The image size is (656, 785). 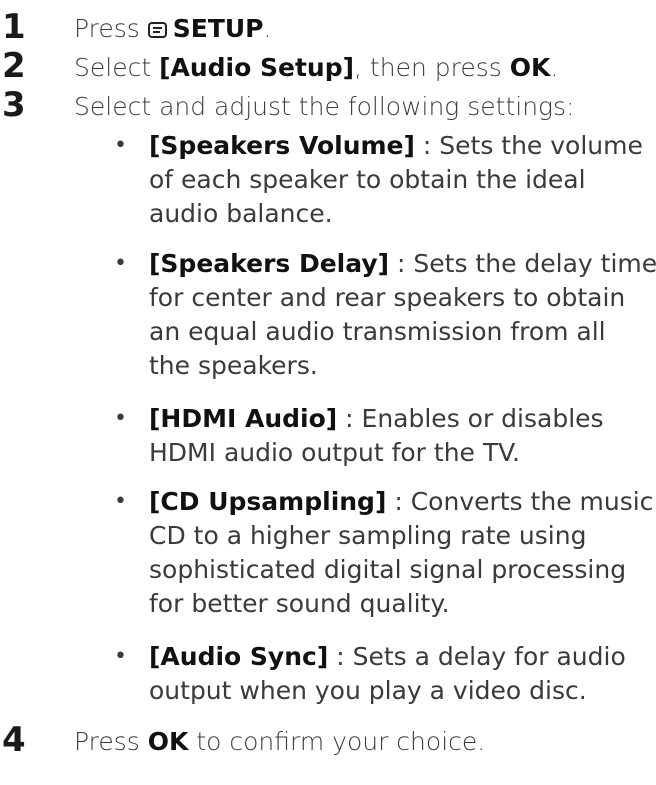 What do you see at coordinates (388, 569) in the screenshot?
I see `setting-line: sophisticated digital signal processing` at bounding box center [388, 569].